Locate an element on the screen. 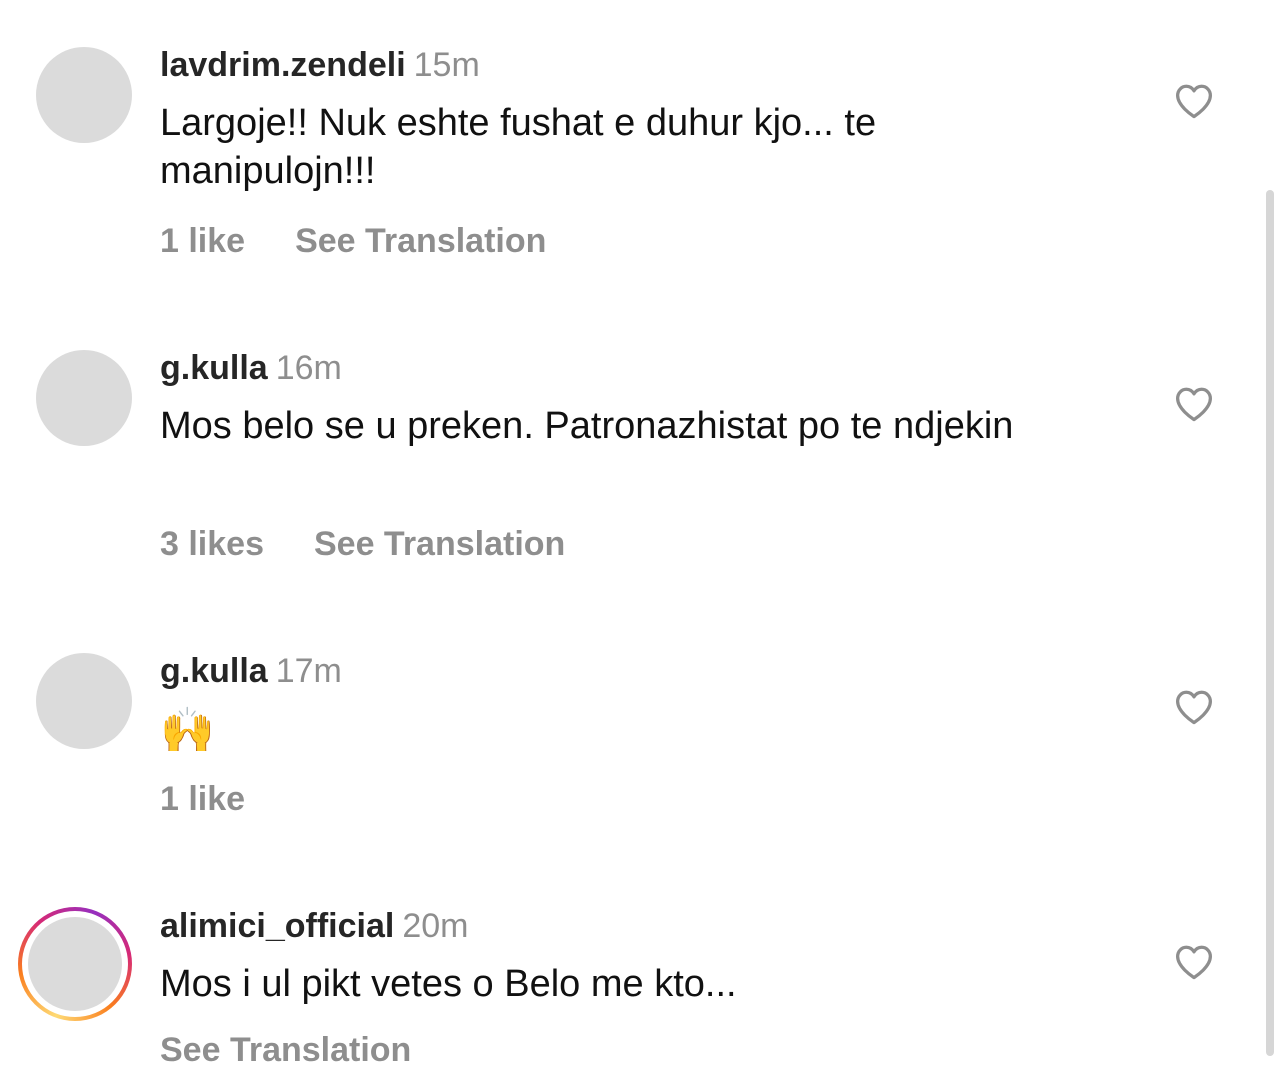 This screenshot has width=1284, height=1070. avatar is located at coordinates (75, 964).